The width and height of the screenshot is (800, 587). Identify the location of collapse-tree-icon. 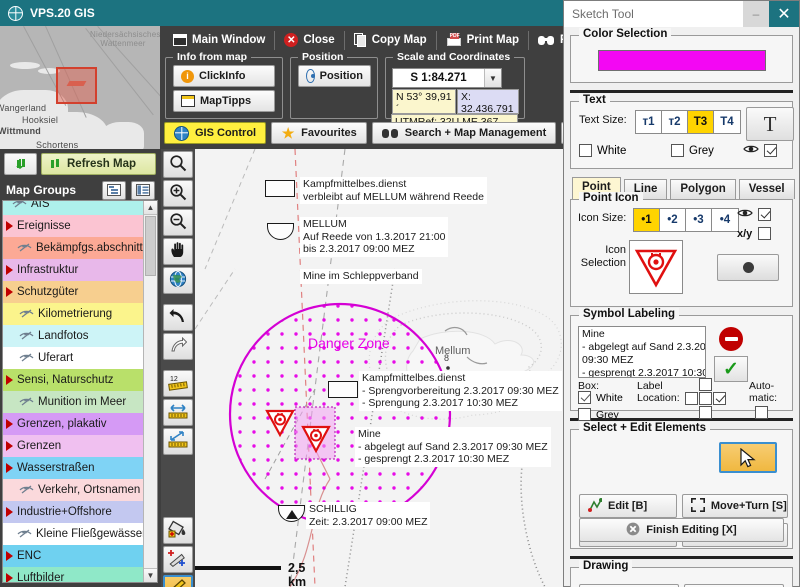
(114, 190).